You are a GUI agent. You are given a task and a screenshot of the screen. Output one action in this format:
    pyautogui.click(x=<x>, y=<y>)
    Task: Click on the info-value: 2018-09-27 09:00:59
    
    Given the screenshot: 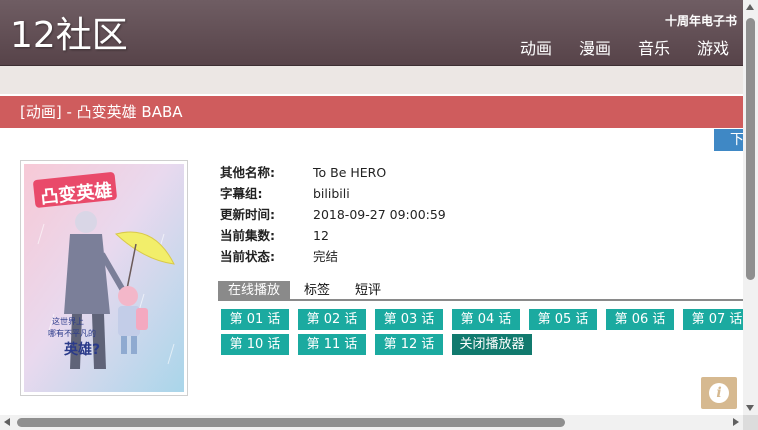 What is the action you would take?
    pyautogui.click(x=379, y=214)
    